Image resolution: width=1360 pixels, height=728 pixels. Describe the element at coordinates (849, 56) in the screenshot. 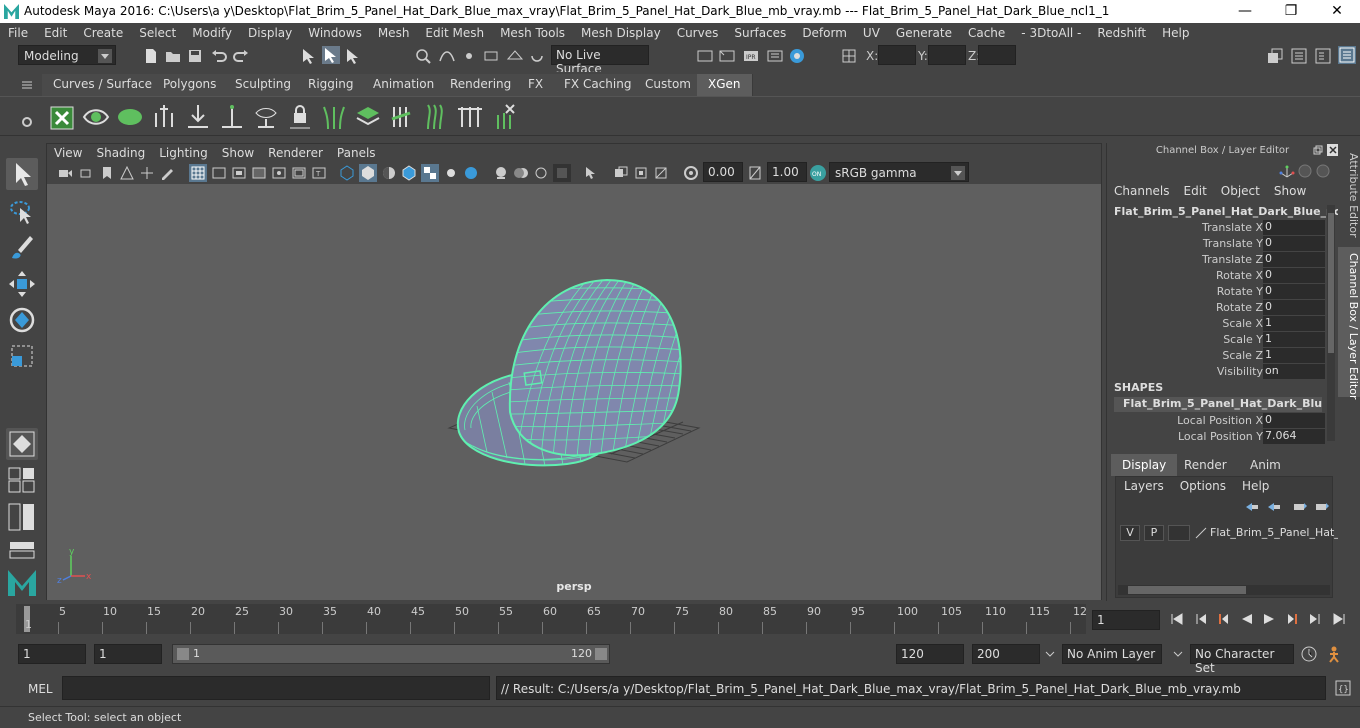

I see `transform-constraint-icon` at that location.